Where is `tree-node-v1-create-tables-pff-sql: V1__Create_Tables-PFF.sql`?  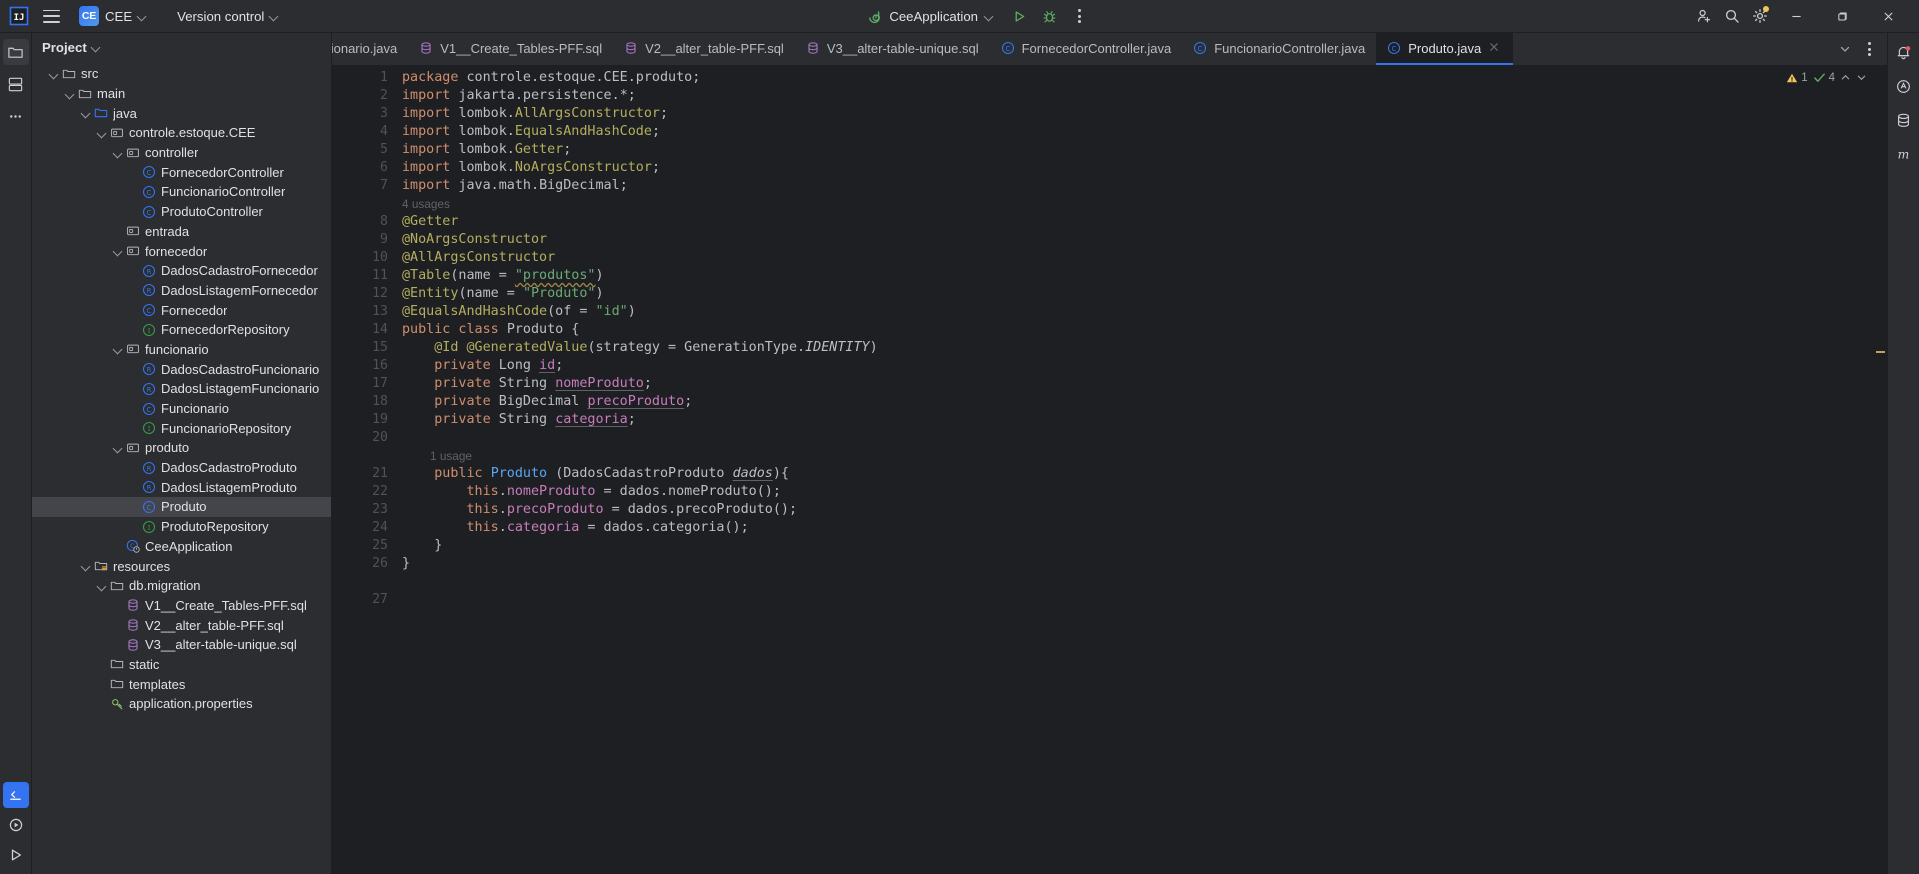
tree-node-v1-create-tables-pff-sql: V1__Create_Tables-PFF.sql is located at coordinates (182, 606).